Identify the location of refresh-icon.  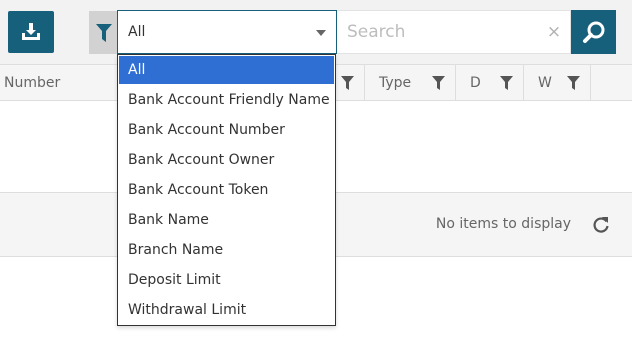
(601, 225).